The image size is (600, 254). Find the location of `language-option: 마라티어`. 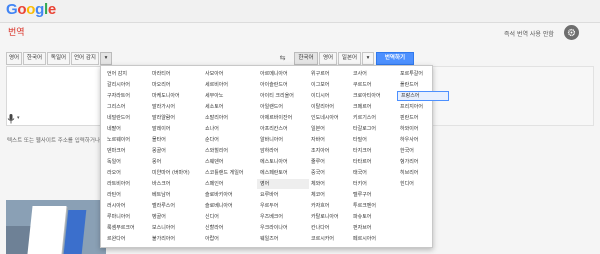

language-option: 마라티어 is located at coordinates (175, 74).